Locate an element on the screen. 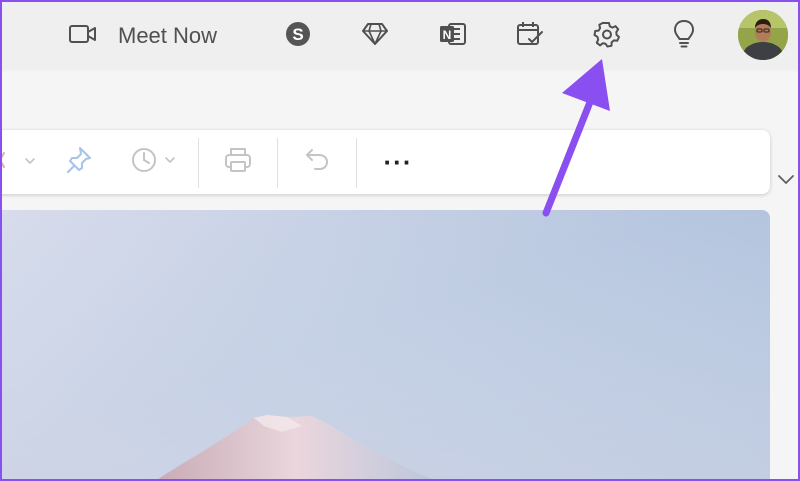 The height and width of the screenshot is (481, 800). lightbulb-icon is located at coordinates (684, 36).